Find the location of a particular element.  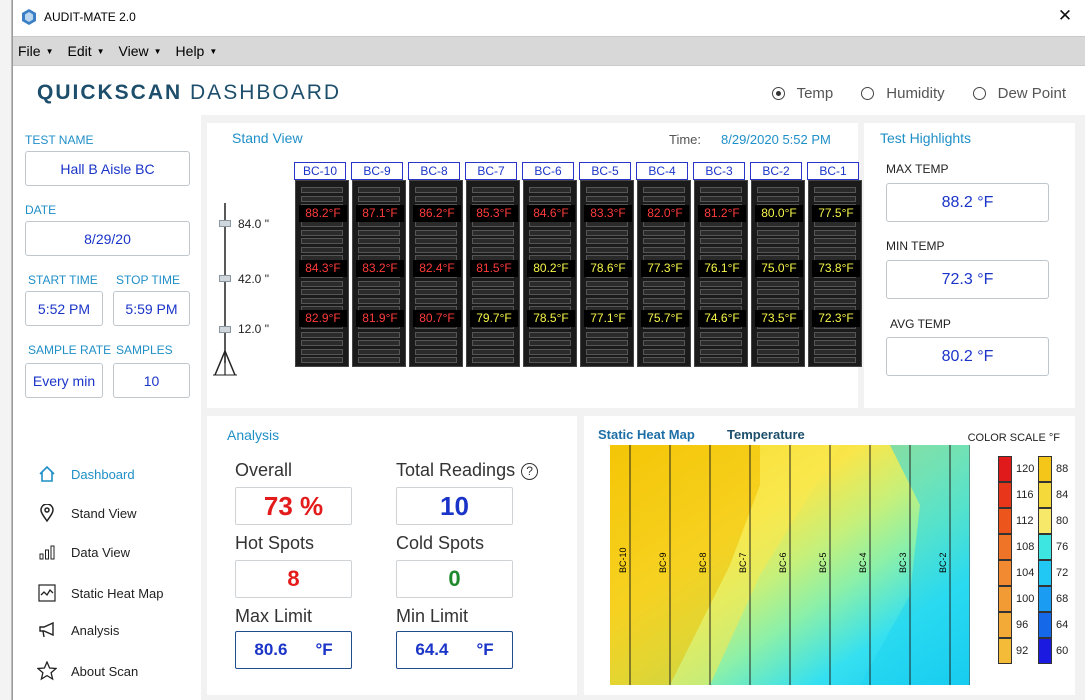

heat-map-plot: BC-10 BC-9 BC-8 BC-7 BC-6 BC-5 BC-4 BC-3 BC-2 is located at coordinates (790, 565).